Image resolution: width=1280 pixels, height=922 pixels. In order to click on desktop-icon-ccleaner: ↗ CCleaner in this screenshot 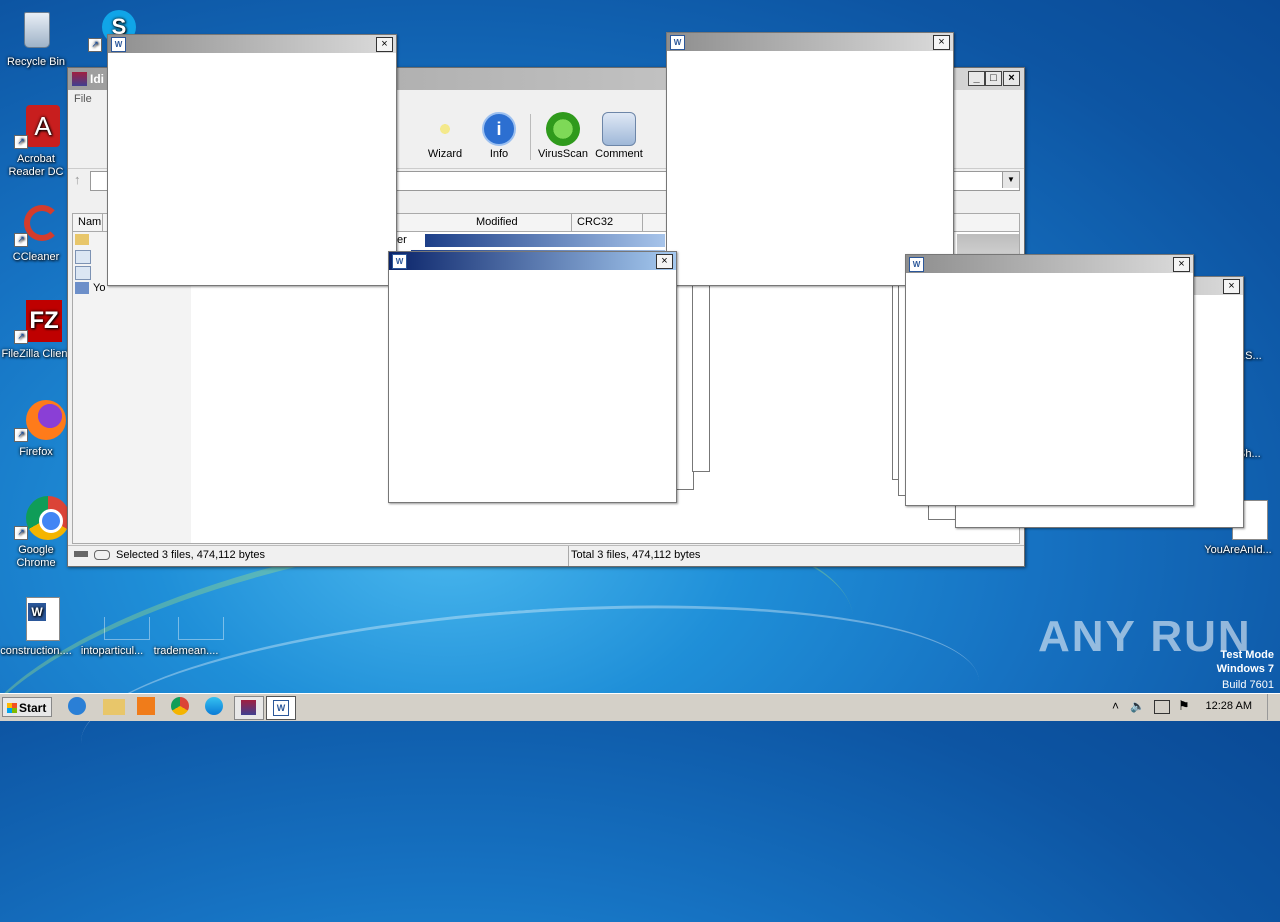, I will do `click(36, 233)`.